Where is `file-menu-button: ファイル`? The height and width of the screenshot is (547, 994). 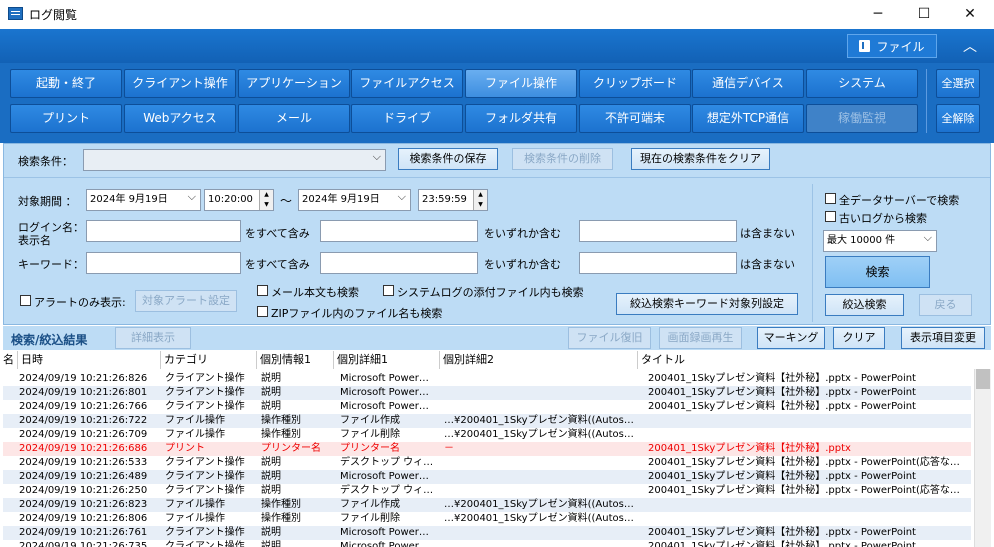 file-menu-button: ファイル is located at coordinates (892, 46).